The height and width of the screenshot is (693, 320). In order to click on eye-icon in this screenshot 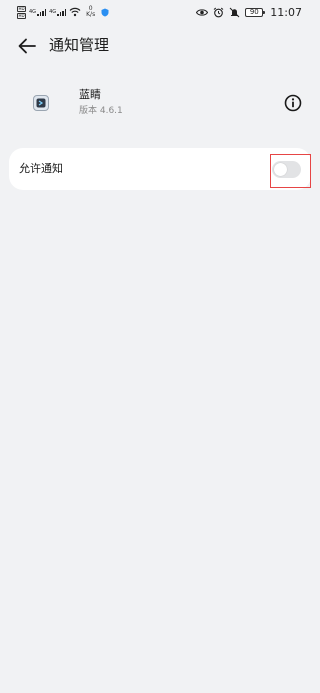, I will do `click(202, 12)`.